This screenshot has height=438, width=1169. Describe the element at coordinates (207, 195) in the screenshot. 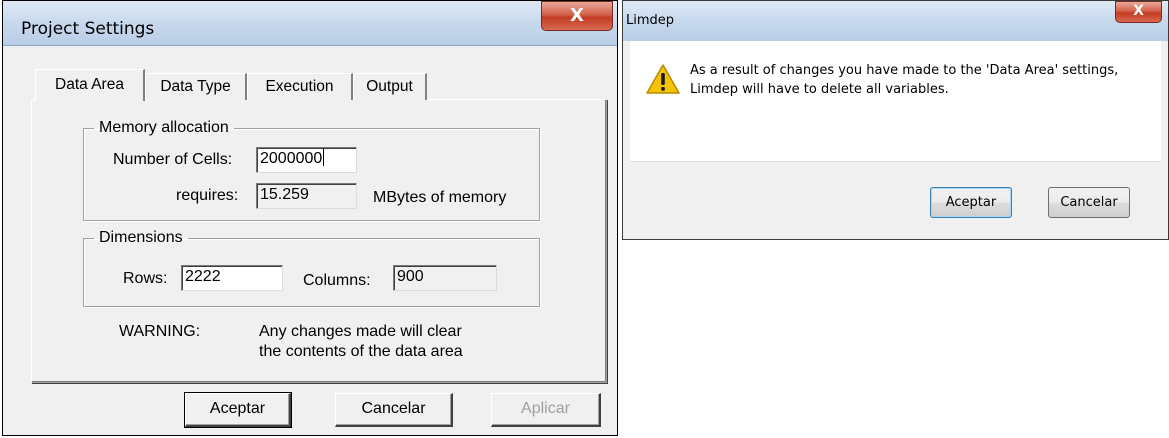

I see `requires-label: requires:` at that location.